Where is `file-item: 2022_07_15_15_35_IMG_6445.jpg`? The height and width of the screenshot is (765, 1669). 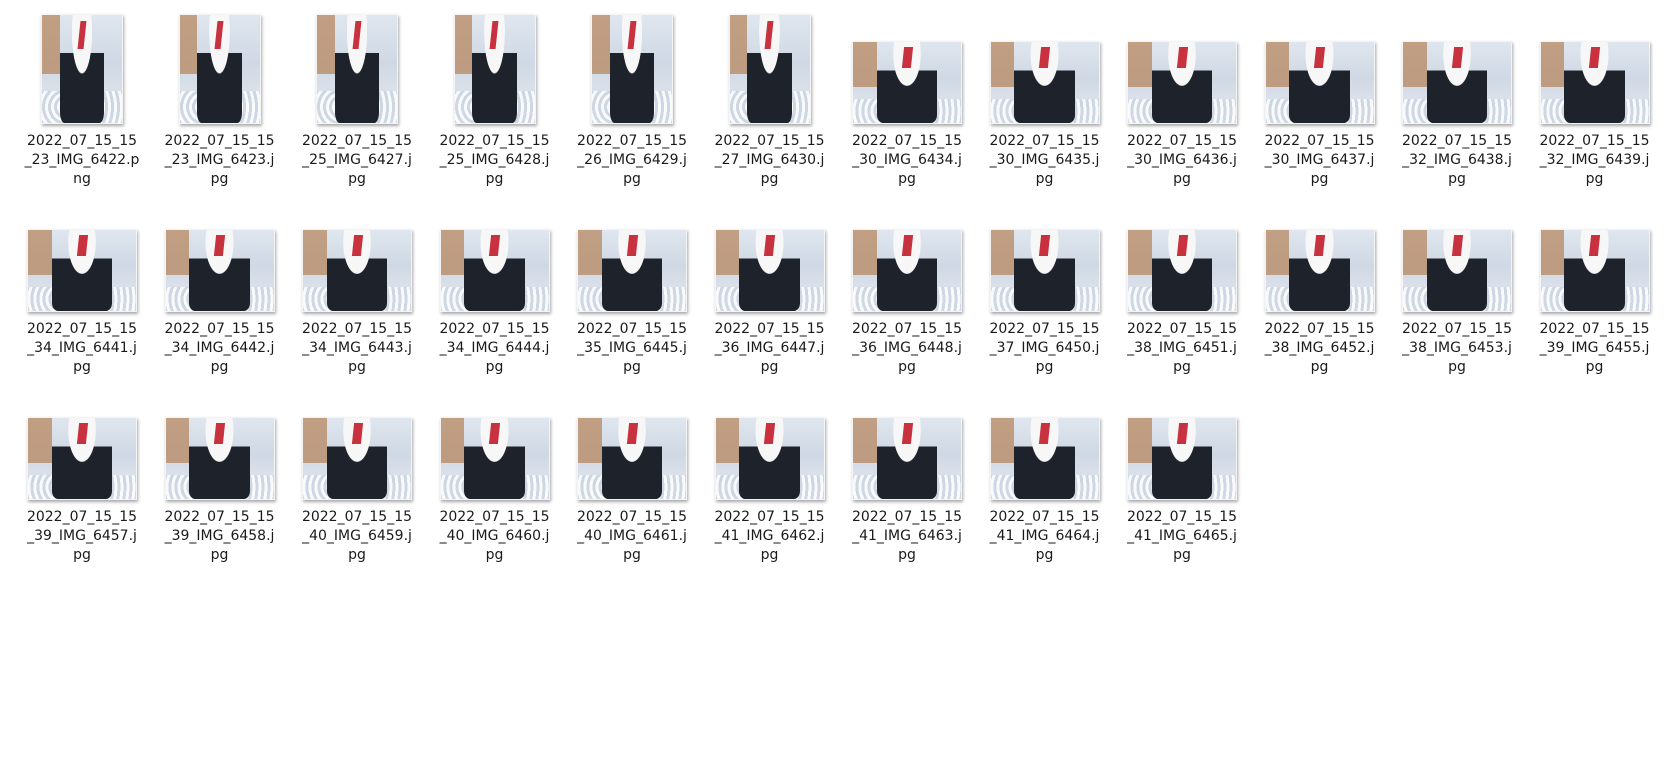 file-item: 2022_07_15_15_35_IMG_6445.jpg is located at coordinates (632, 294).